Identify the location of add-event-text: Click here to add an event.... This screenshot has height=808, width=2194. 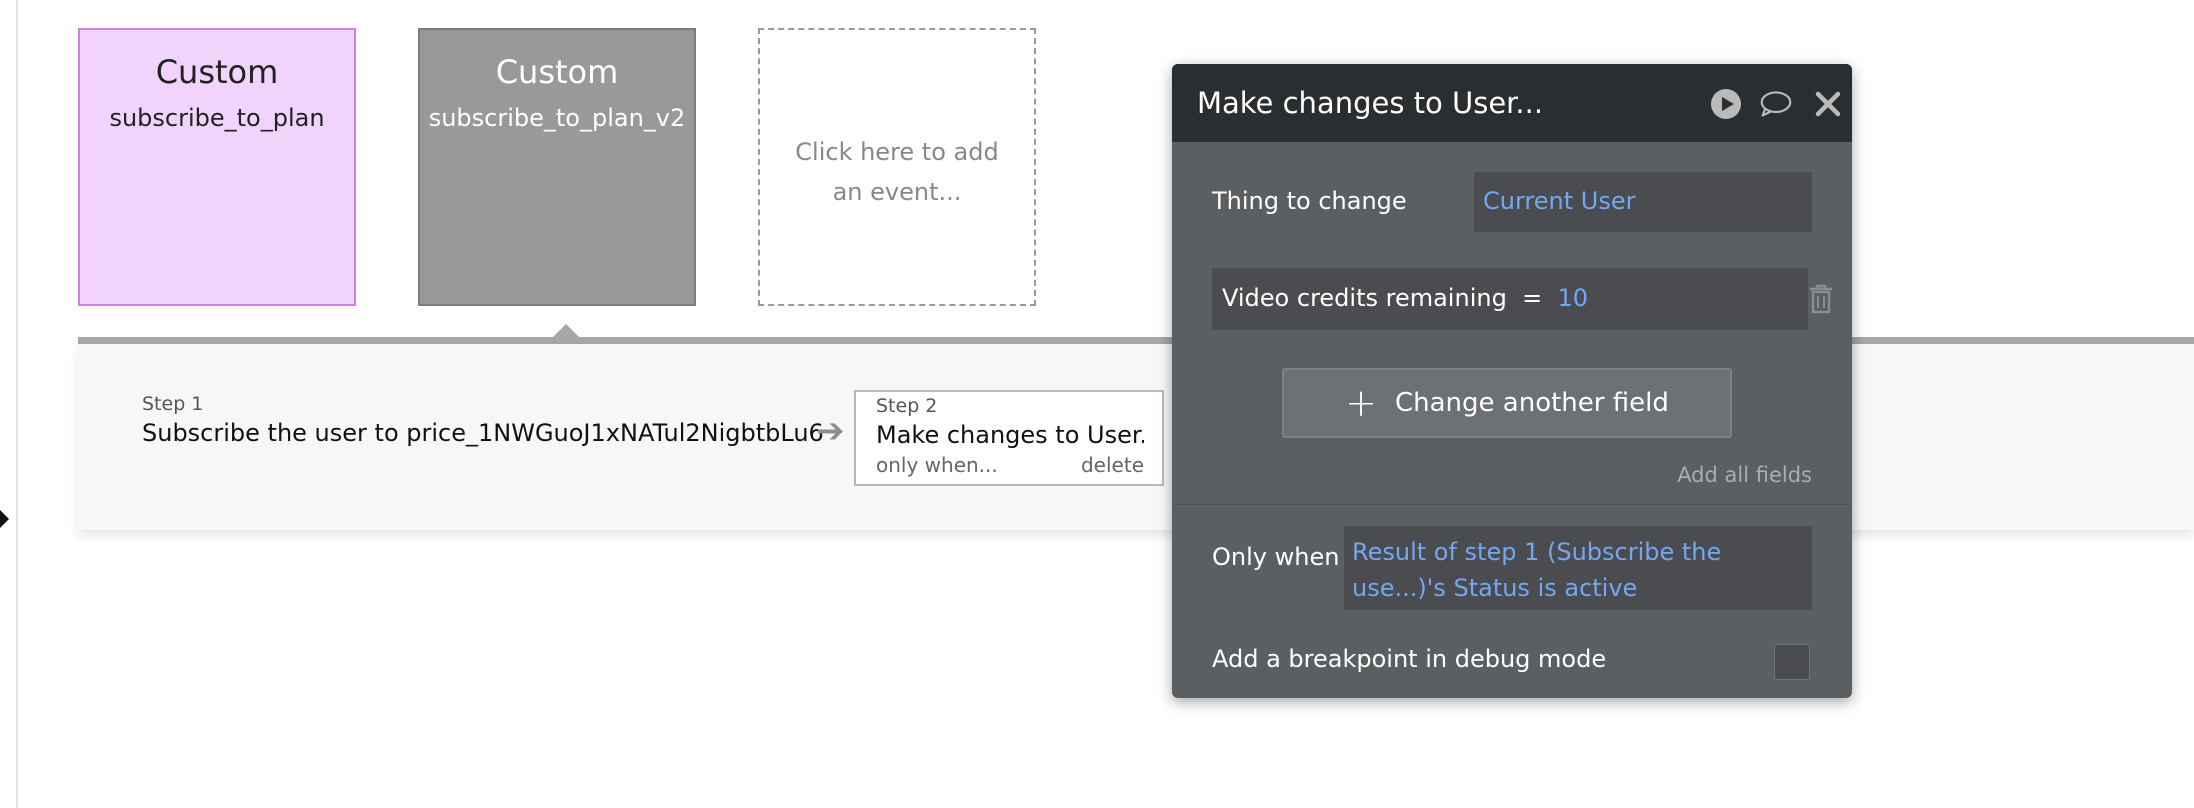
(897, 172).